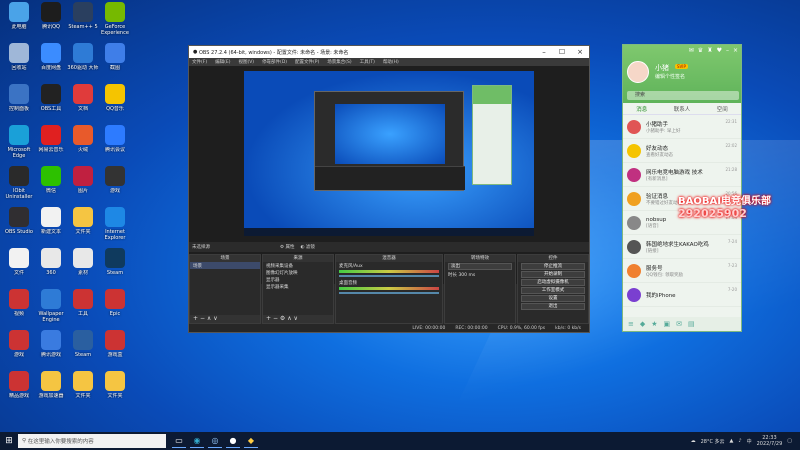 This screenshot has width=800, height=450. What do you see at coordinates (670, 76) in the screenshot?
I see `signature: 编辑个性签名` at bounding box center [670, 76].